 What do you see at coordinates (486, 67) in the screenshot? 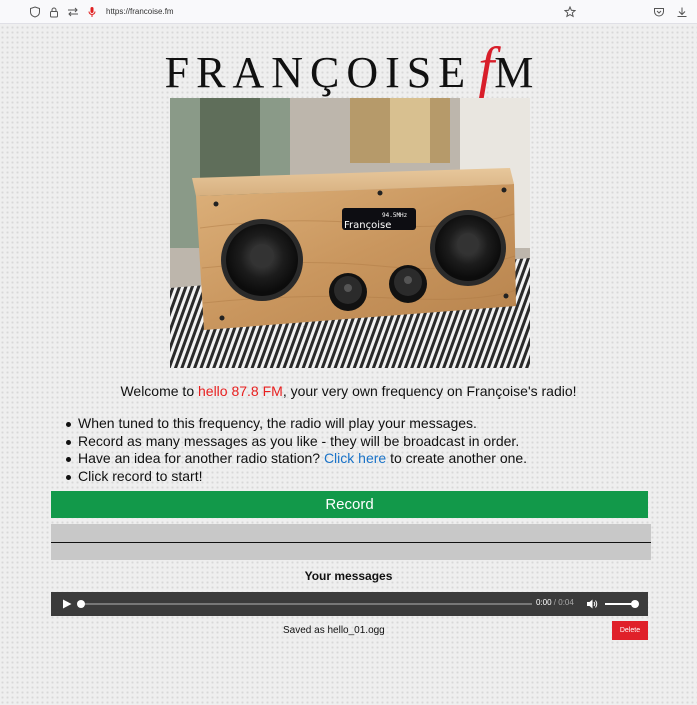
I see `logo-f-mark: f` at bounding box center [486, 67].